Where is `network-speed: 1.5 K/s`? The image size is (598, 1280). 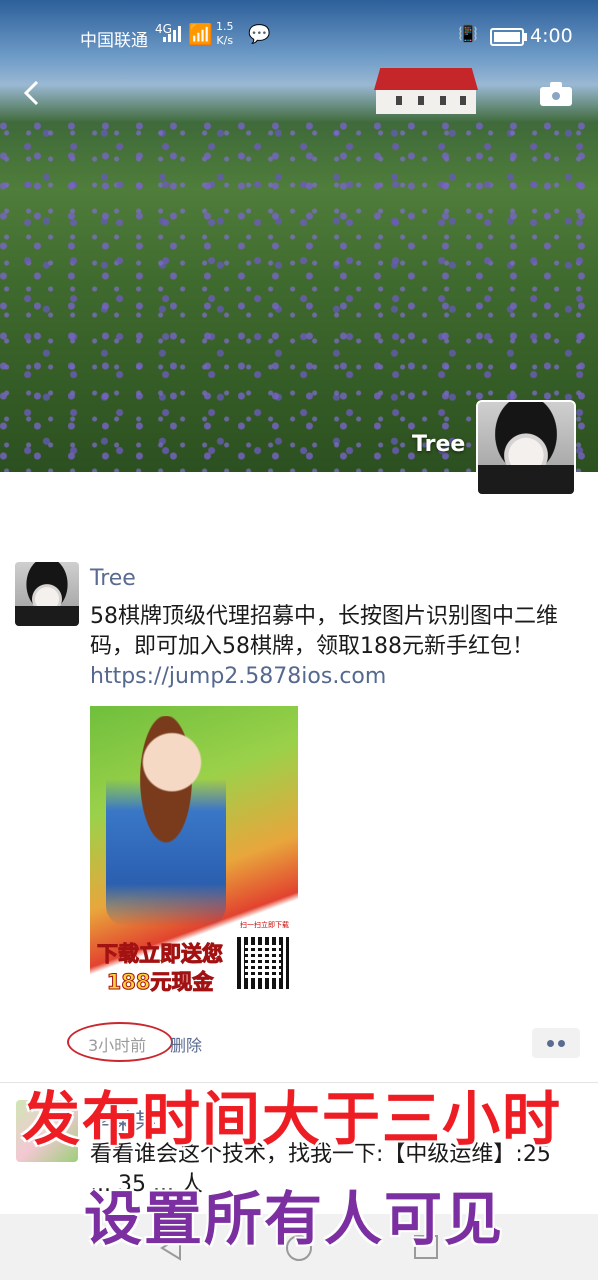
network-speed: 1.5 K/s is located at coordinates (225, 34).